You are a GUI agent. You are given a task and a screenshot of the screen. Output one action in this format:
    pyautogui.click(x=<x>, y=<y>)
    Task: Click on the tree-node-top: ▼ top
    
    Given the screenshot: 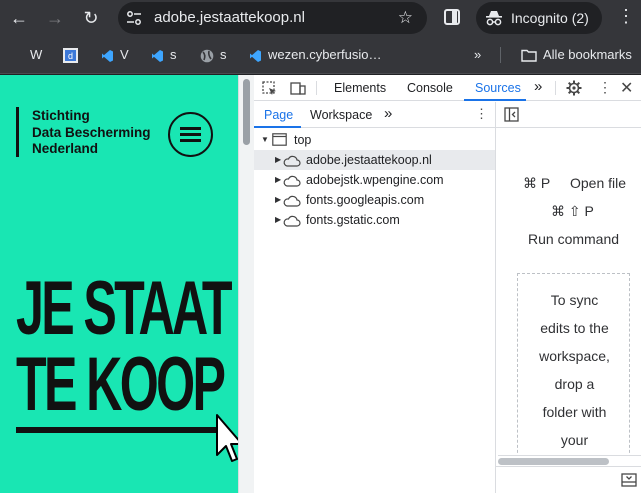 What is the action you would take?
    pyautogui.click(x=374, y=140)
    